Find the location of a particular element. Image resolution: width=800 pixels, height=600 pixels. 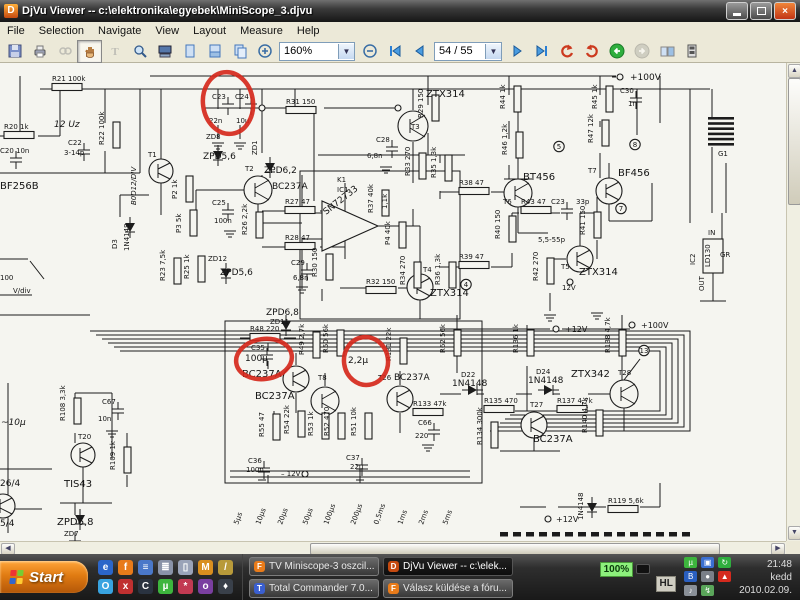

toolbar-rotate-right-button is located at coordinates (591, 51).